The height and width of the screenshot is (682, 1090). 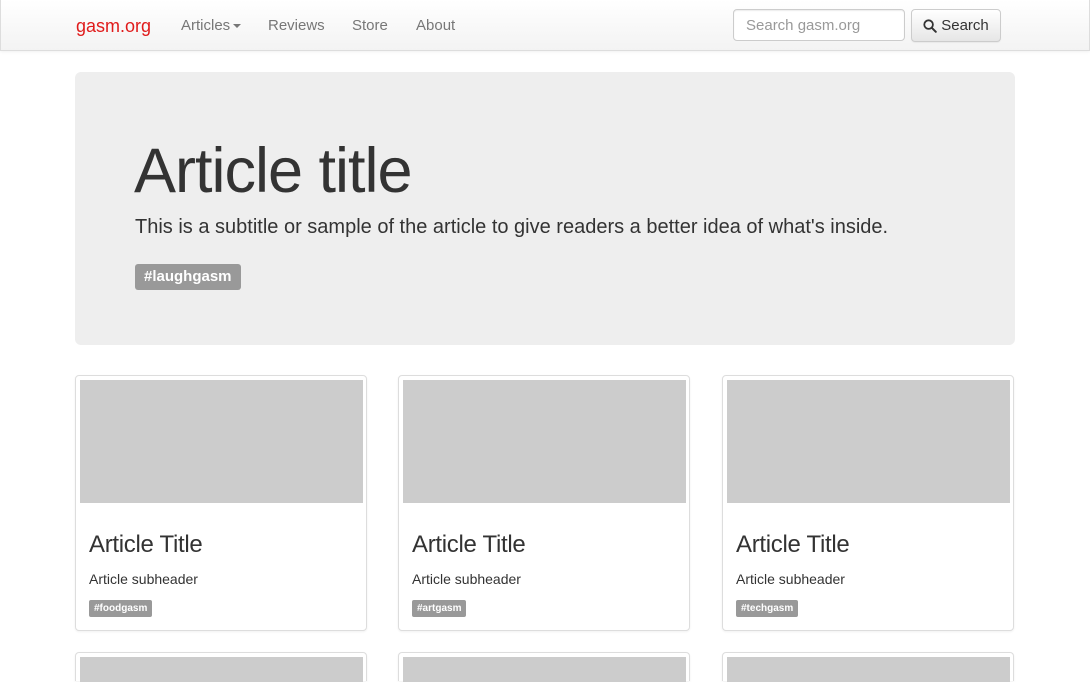 I want to click on nav-store: Store, so click(x=370, y=26).